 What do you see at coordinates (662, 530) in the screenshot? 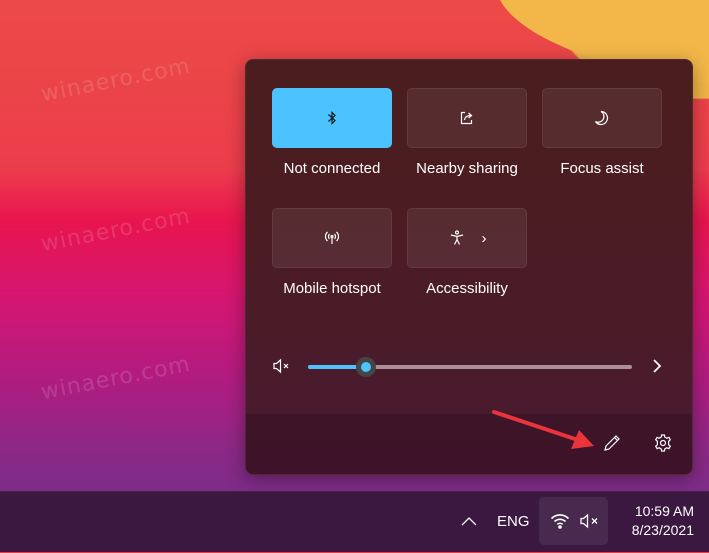
I see `clock-date: 8/23/2021` at bounding box center [662, 530].